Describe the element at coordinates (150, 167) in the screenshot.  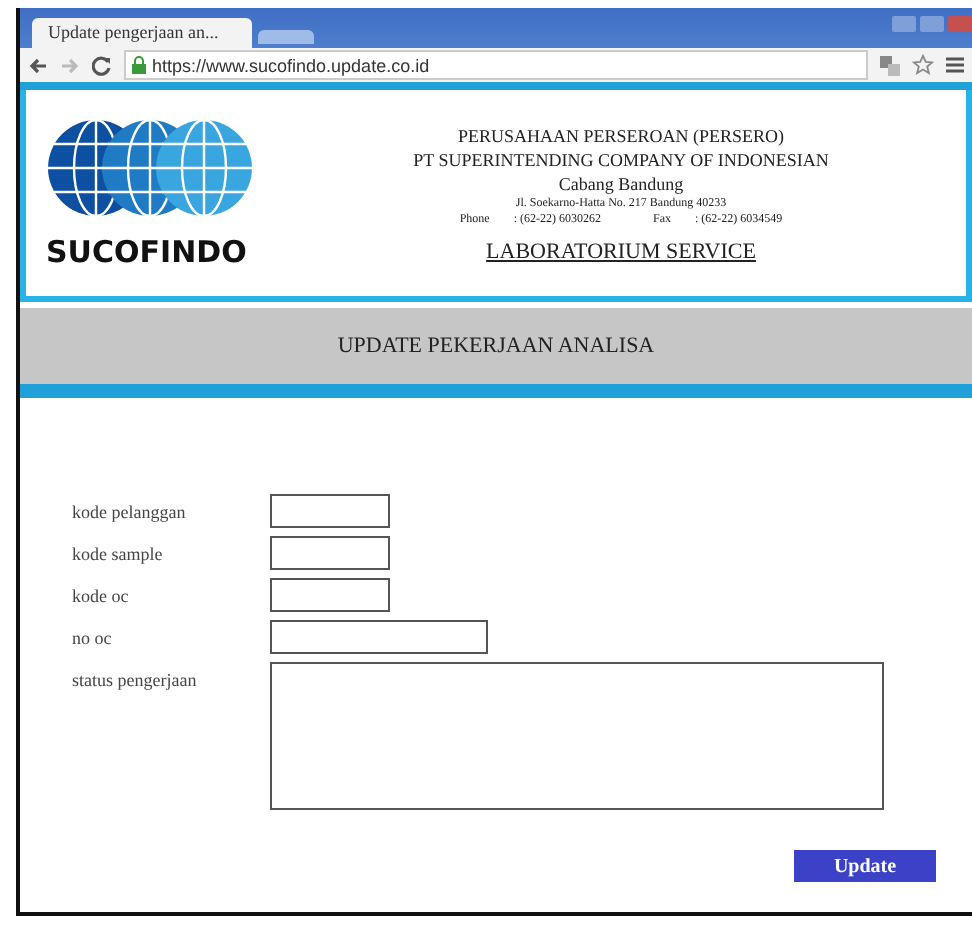
I see `globe-logo-icon` at that location.